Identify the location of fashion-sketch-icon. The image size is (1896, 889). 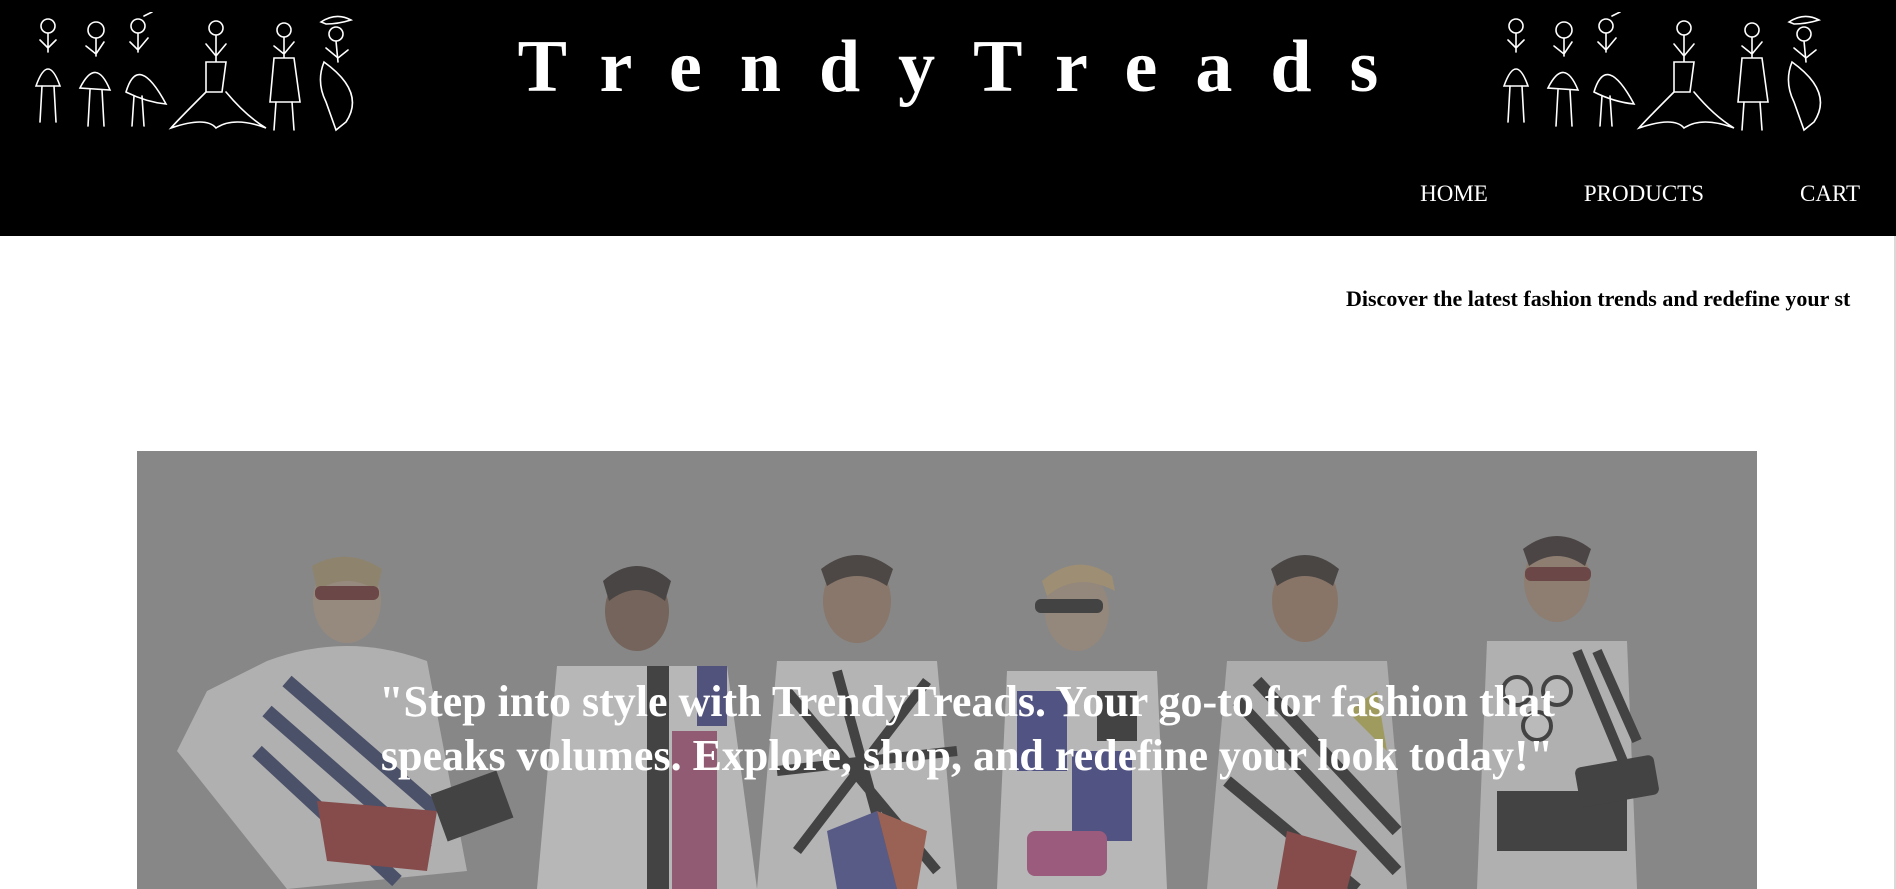
(1666, 76).